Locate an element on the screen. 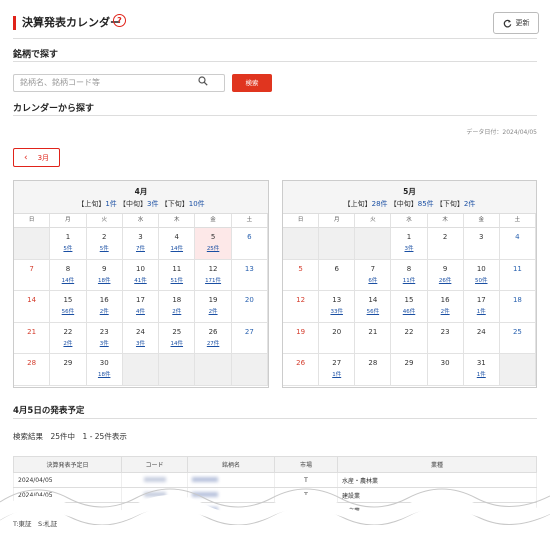 The height and width of the screenshot is (542, 550). announcement-count-link: 4件 is located at coordinates (140, 311).